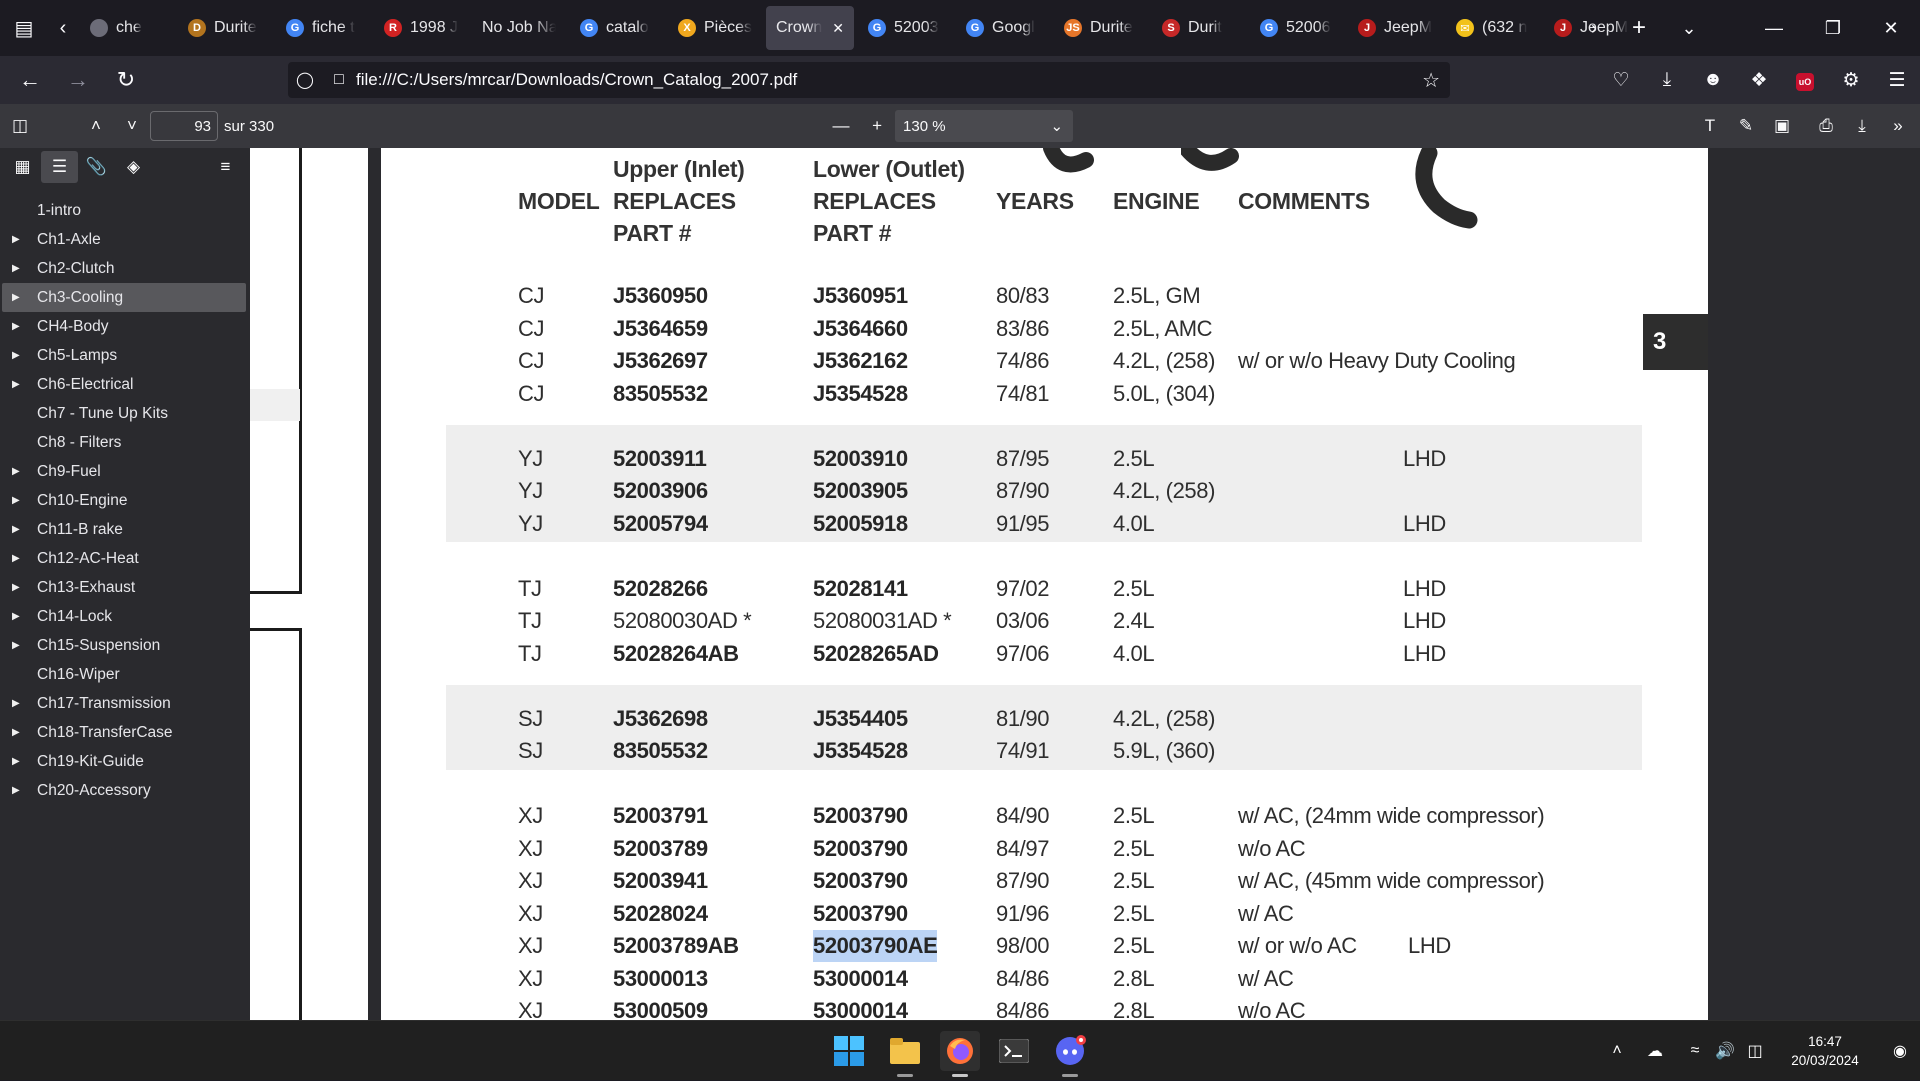  I want to click on close-tab-icon: ✕, so click(838, 28).